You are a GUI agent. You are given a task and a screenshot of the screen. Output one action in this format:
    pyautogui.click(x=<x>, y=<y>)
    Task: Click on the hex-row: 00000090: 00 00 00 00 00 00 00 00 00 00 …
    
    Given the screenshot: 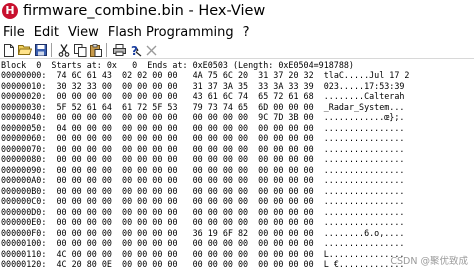 What is the action you would take?
    pyautogui.click(x=202, y=170)
    